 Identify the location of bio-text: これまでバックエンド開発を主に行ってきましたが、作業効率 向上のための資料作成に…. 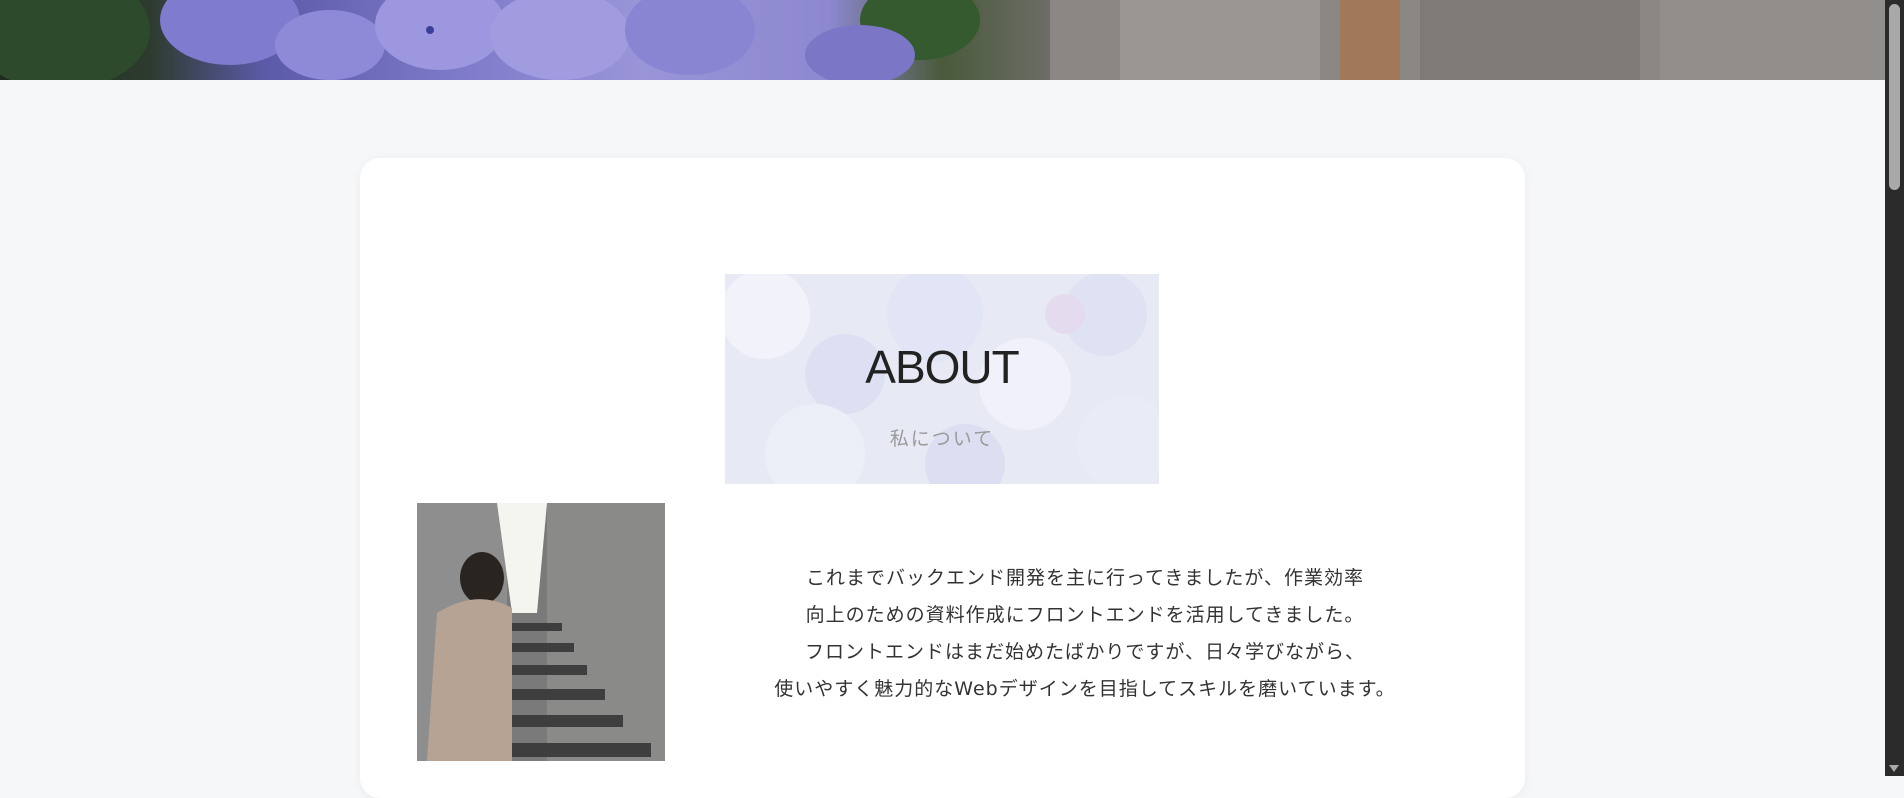
(1085, 634).